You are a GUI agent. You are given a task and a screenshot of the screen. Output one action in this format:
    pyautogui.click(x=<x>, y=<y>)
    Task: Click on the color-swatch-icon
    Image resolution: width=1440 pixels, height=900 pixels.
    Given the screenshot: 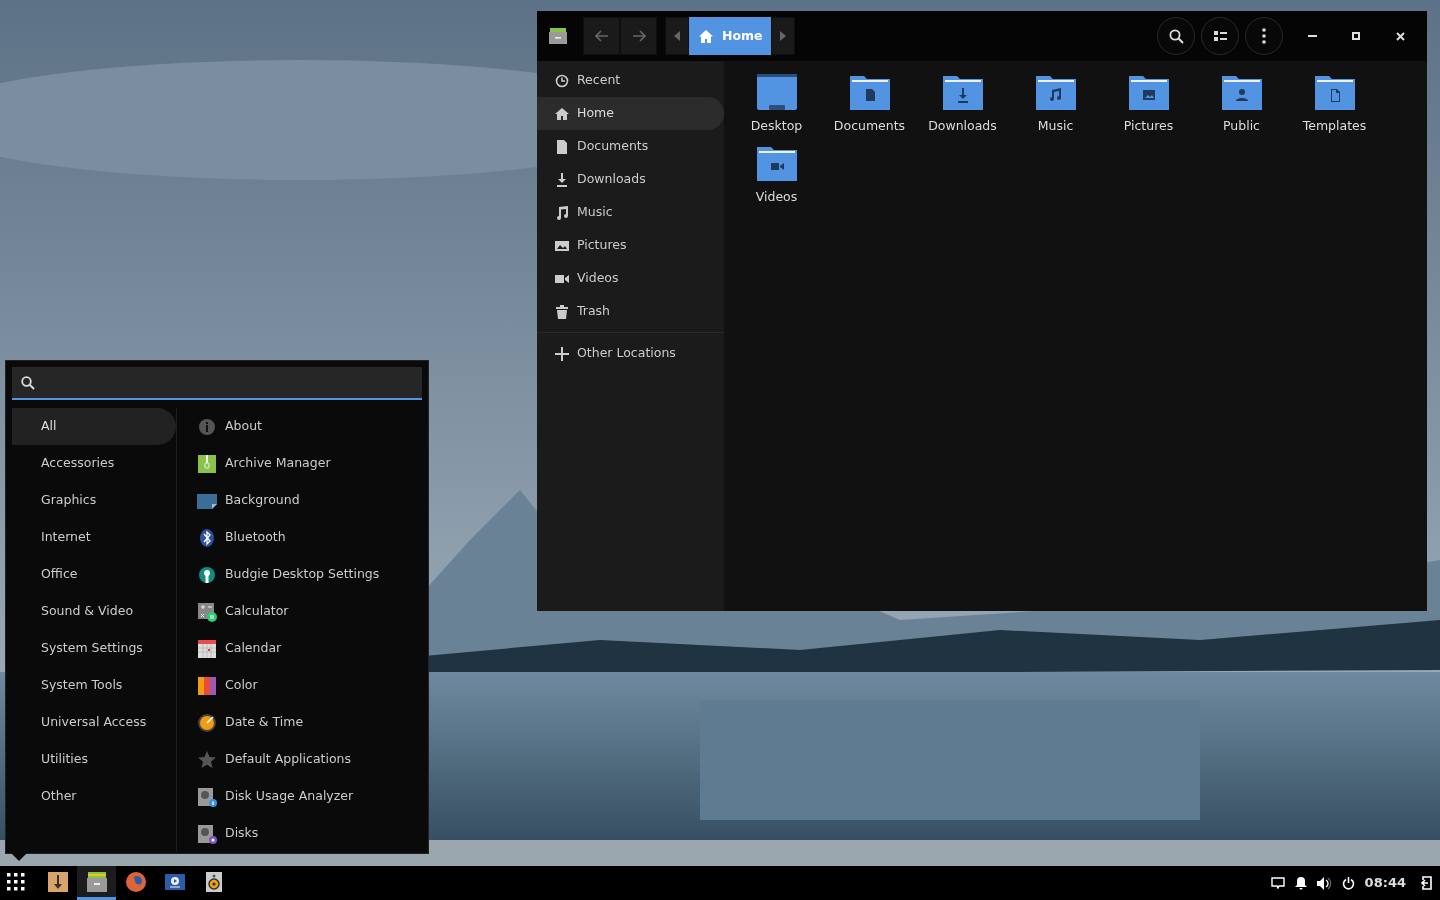 What is the action you would take?
    pyautogui.click(x=207, y=685)
    